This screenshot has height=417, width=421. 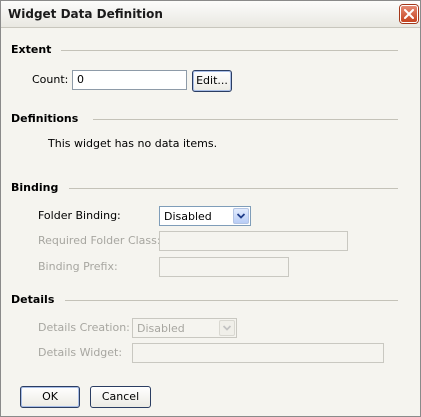 I want to click on extent-section-header: Extent, so click(x=204, y=50).